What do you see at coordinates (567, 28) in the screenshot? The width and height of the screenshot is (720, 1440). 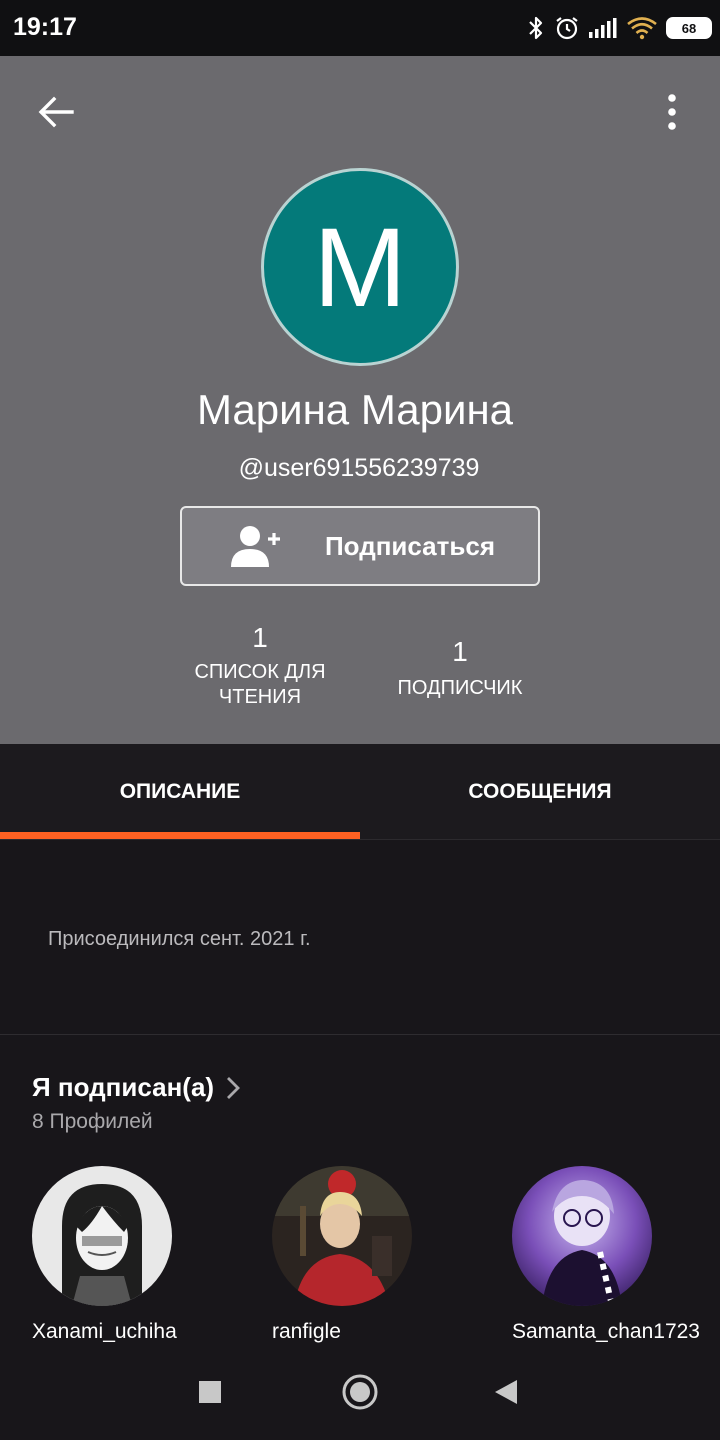 I see `alarm-icon` at bounding box center [567, 28].